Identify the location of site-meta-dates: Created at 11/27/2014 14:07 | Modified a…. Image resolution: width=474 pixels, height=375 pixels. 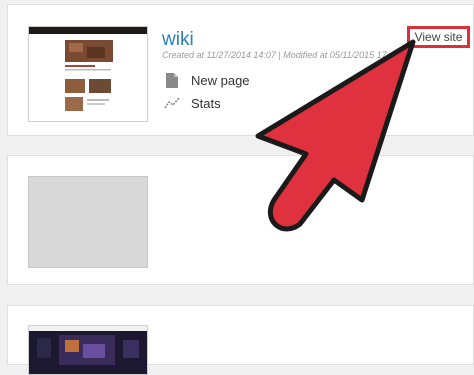
(274, 55).